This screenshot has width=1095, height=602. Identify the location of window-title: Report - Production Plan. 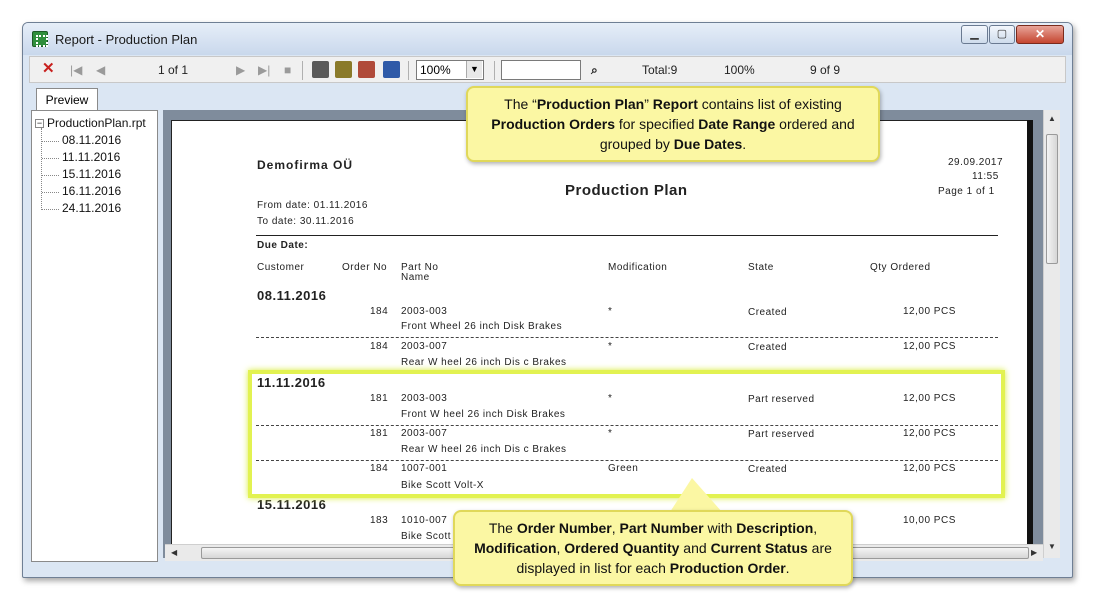
(126, 39).